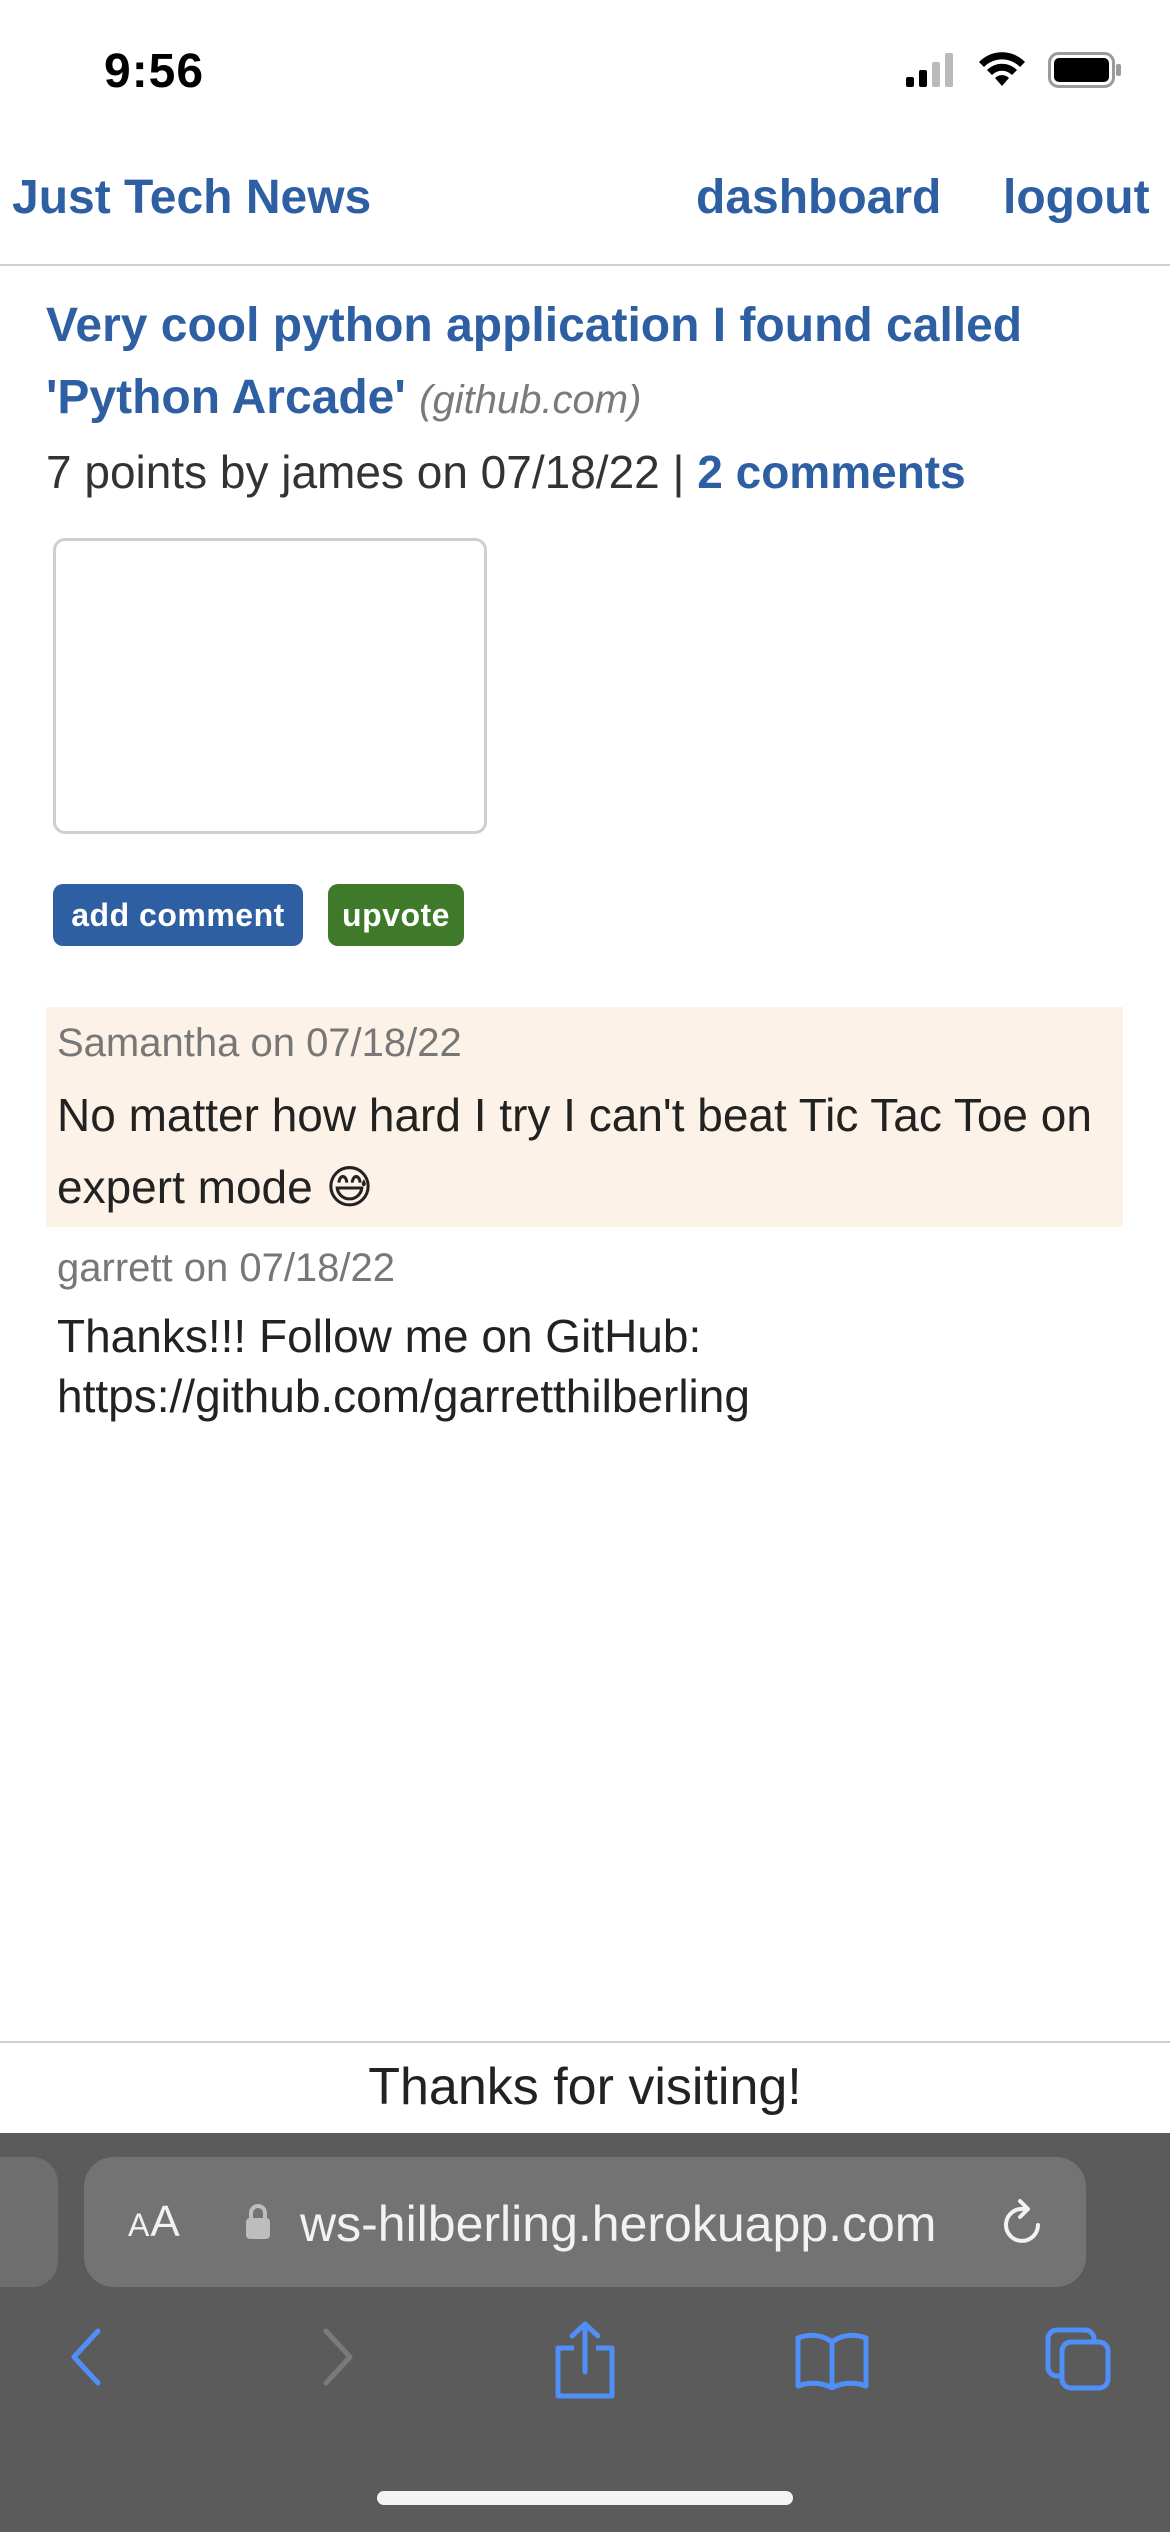 Image resolution: width=1170 pixels, height=2532 pixels. Describe the element at coordinates (585, 218) in the screenshot. I see `site-header: Just Tech News dashboard logout` at that location.